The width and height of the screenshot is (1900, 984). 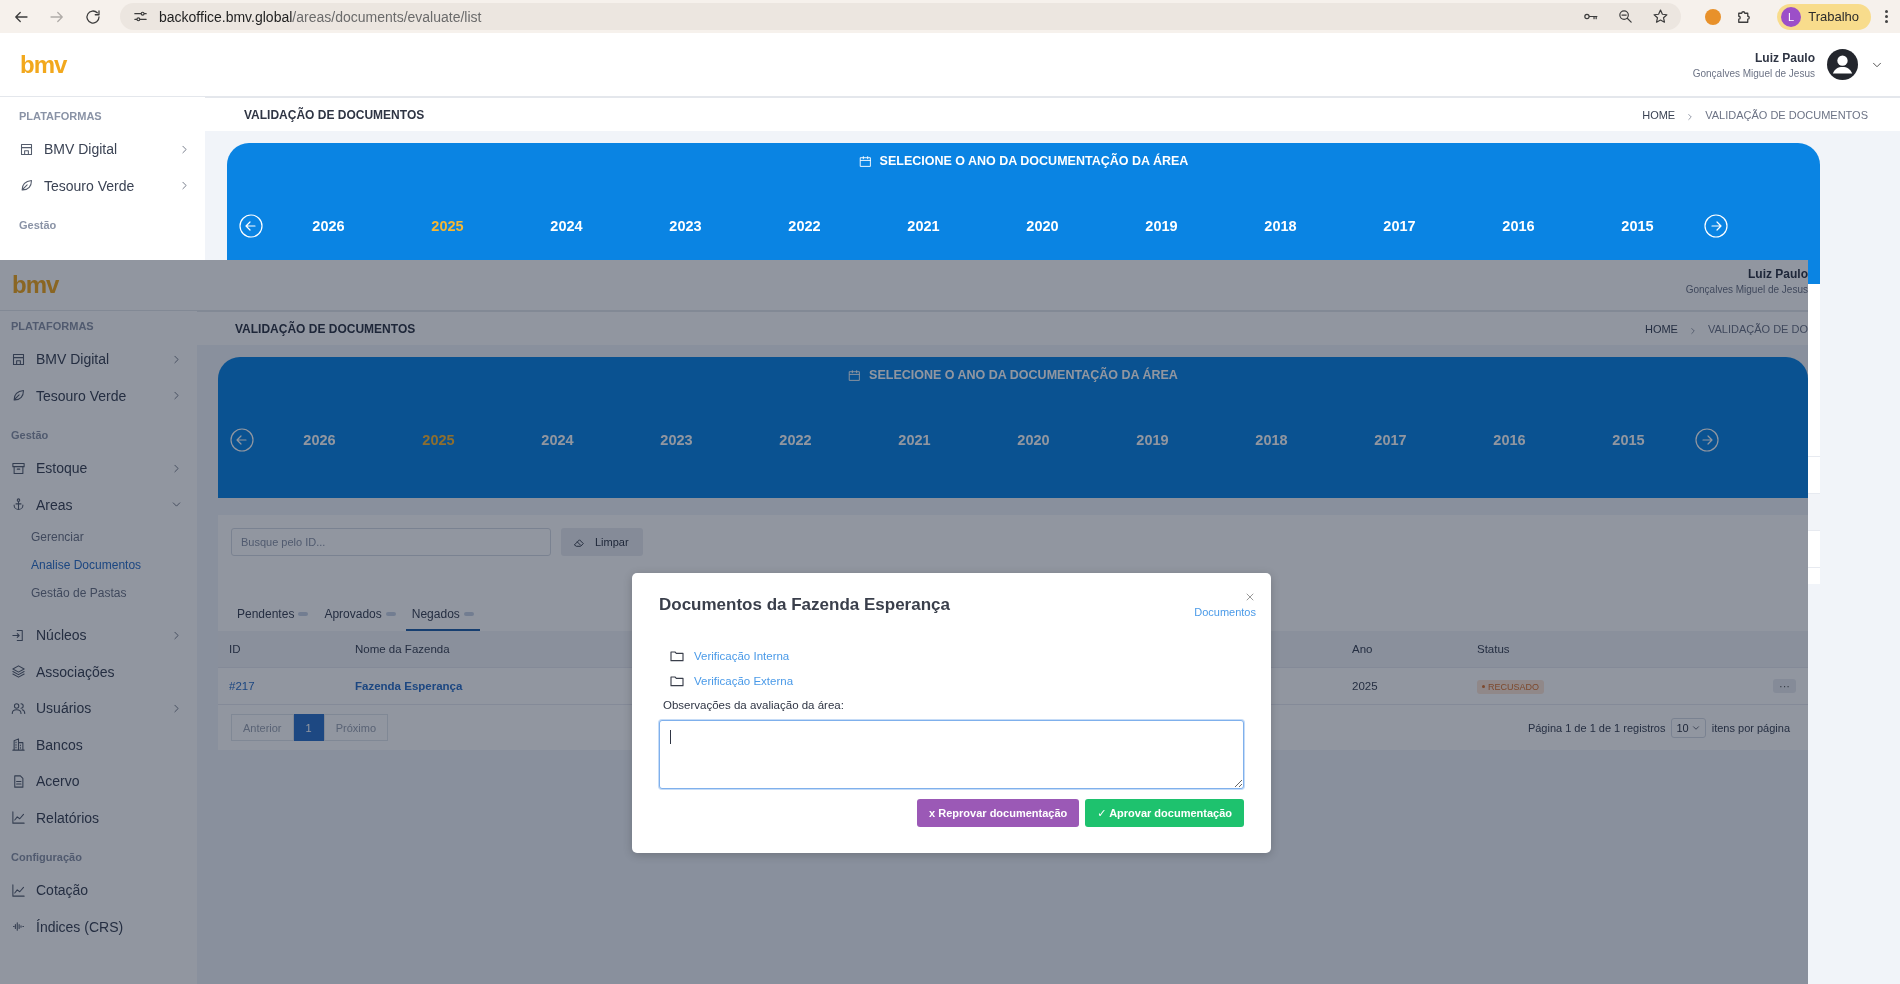 I want to click on url-text: backoffice.bmv.global/areas/documents/evaluate/list, so click(x=320, y=16).